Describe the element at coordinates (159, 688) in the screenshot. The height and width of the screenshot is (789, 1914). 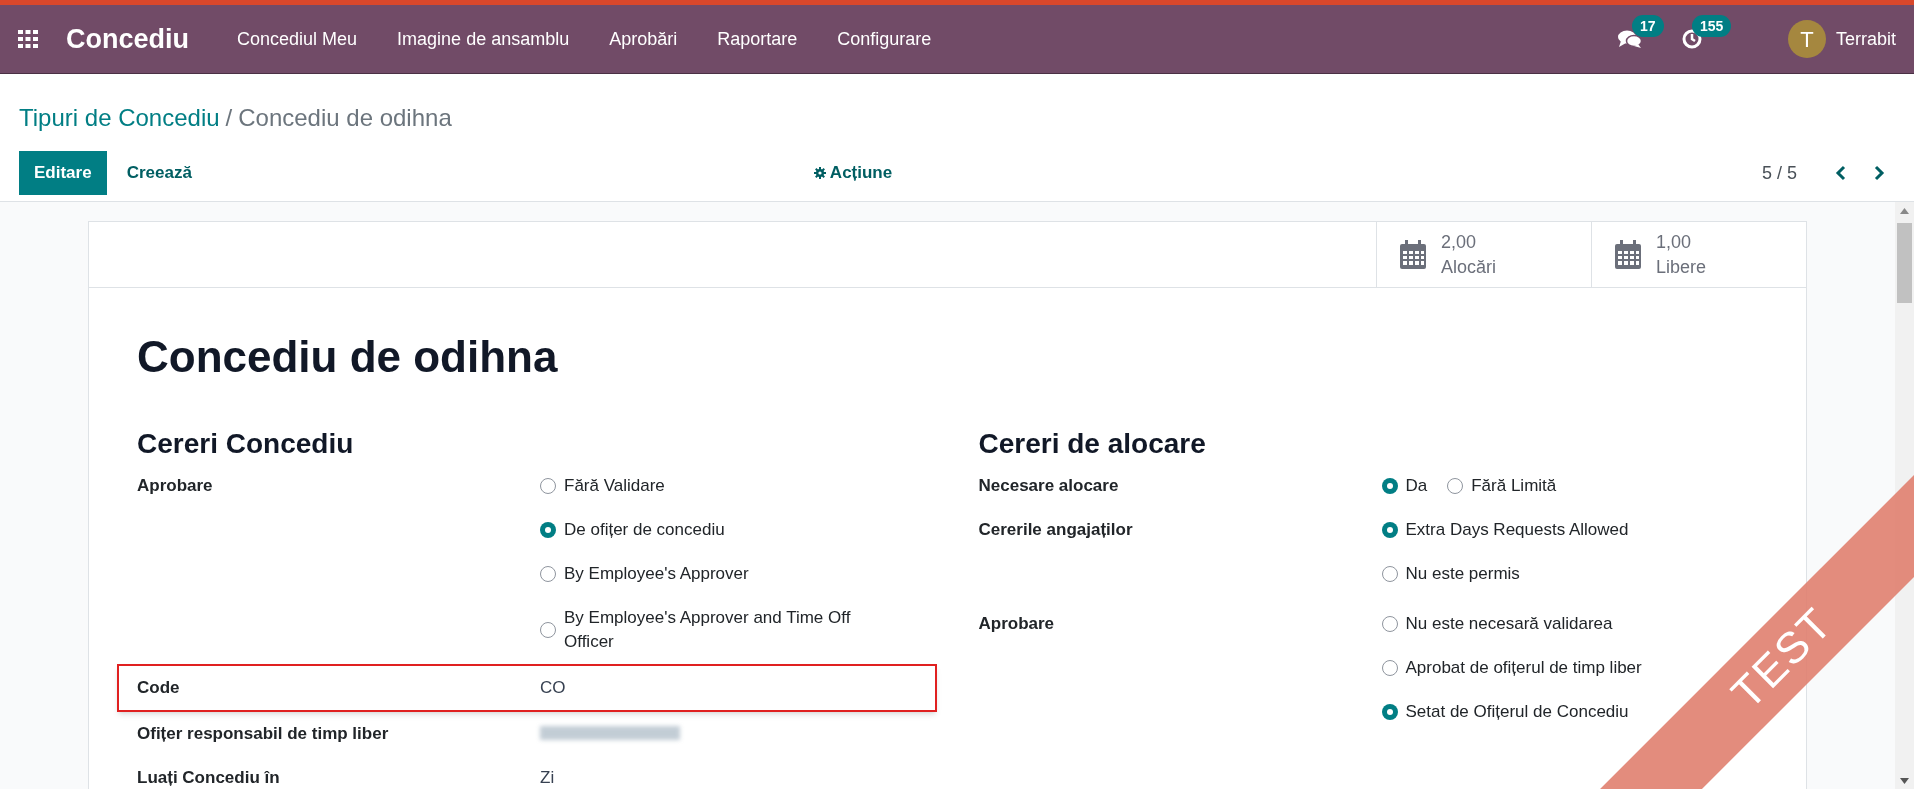
I see `field-label: Code` at that location.